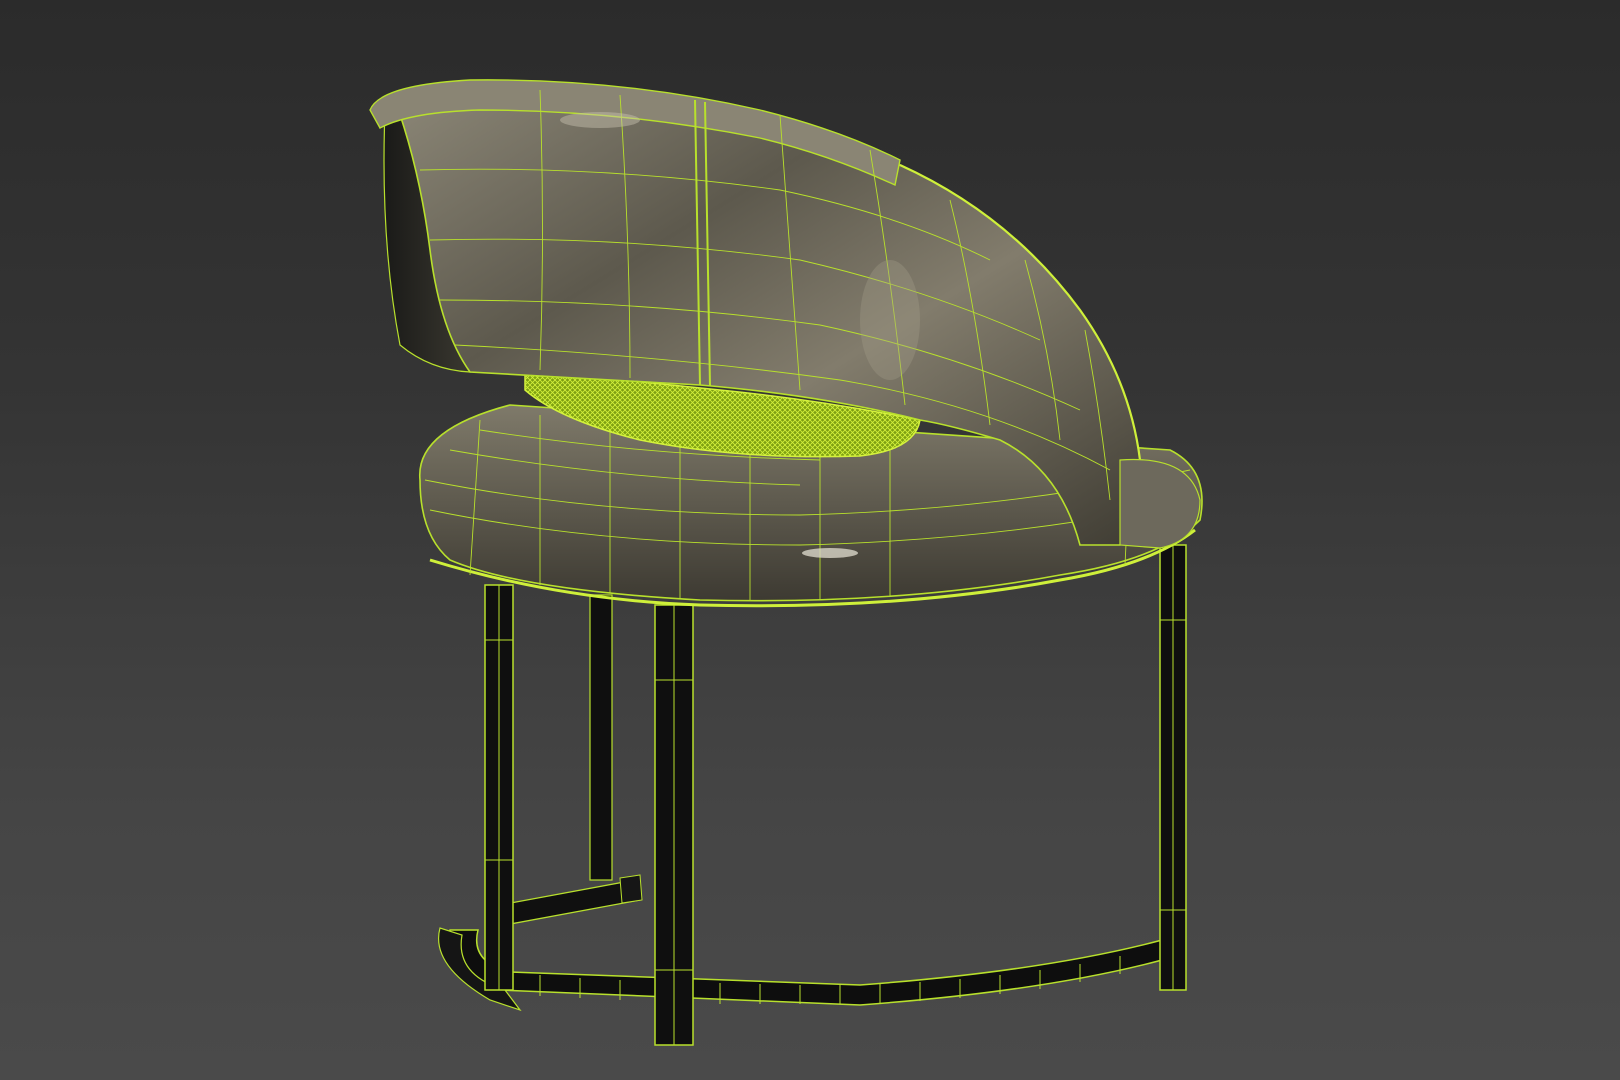  Describe the element at coordinates (809, 943) in the screenshot. I see `base-ring` at that location.